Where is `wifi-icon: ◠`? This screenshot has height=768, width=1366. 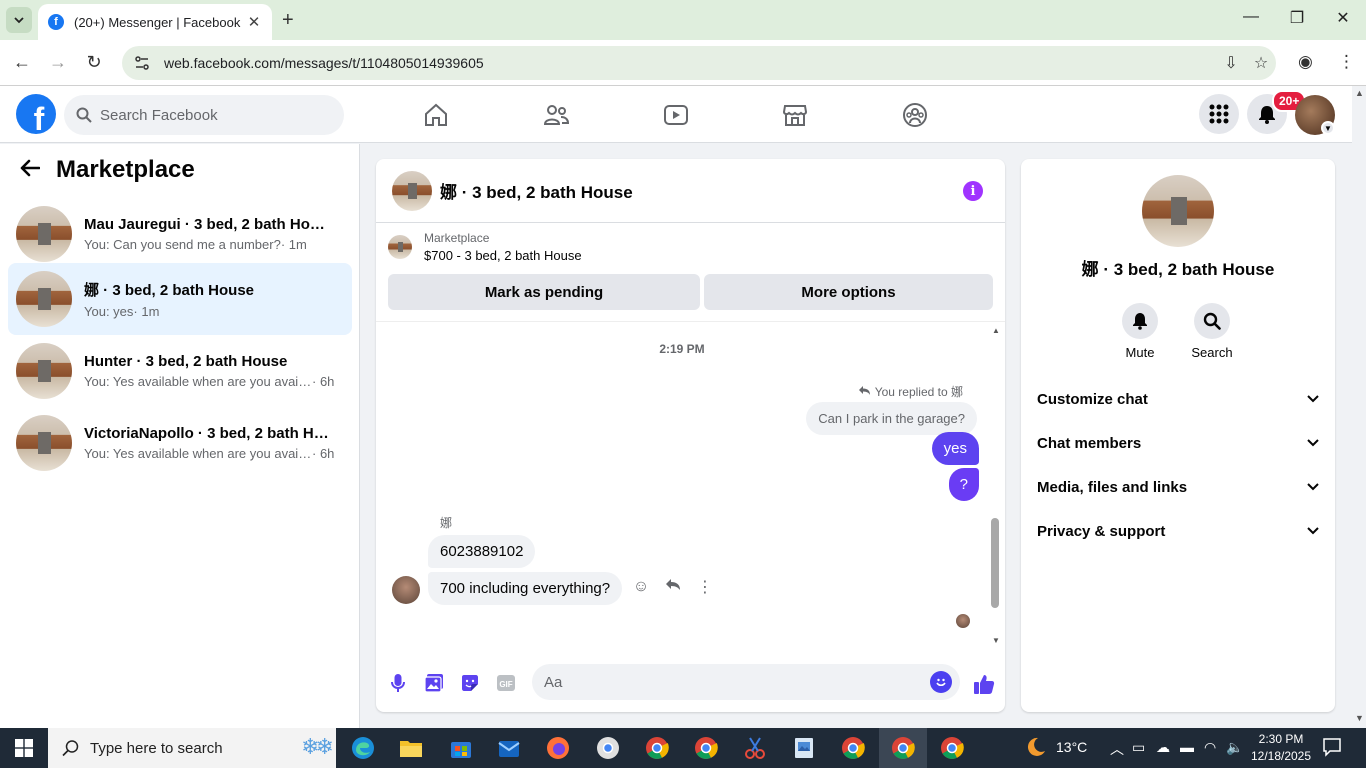 wifi-icon: ◠ is located at coordinates (1210, 747).